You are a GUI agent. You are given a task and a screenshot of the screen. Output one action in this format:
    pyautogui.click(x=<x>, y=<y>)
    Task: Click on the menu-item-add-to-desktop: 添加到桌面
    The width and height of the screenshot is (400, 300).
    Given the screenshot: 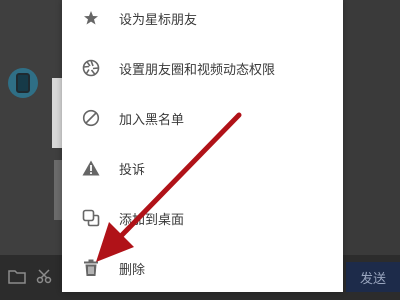 What is the action you would take?
    pyautogui.click(x=202, y=218)
    